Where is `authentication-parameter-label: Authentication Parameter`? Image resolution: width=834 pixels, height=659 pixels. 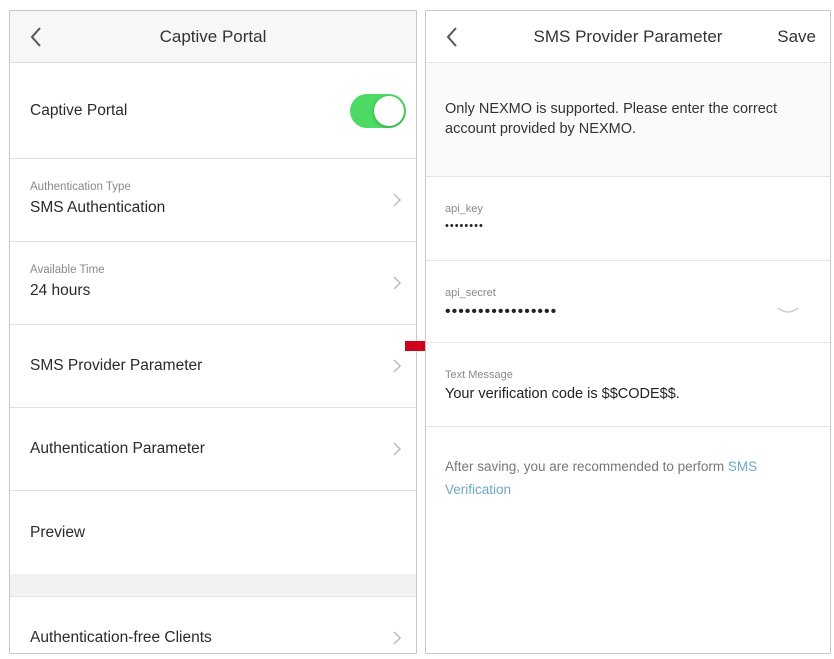
authentication-parameter-label: Authentication Parameter is located at coordinates (117, 448).